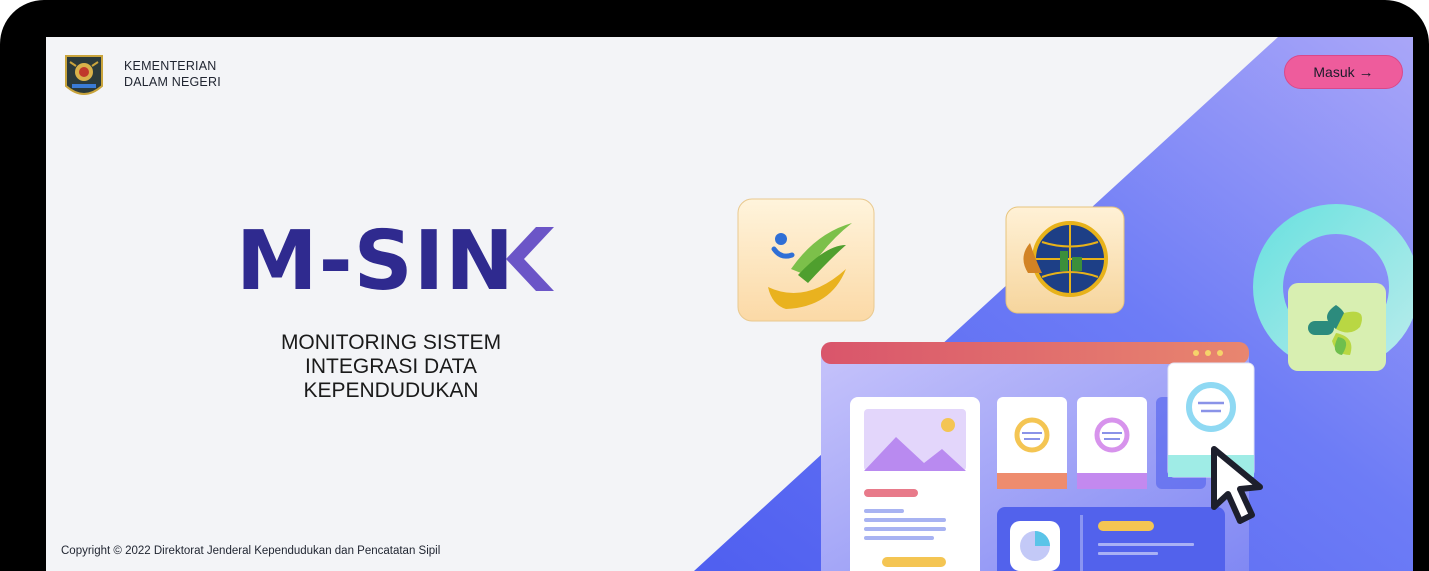  Describe the element at coordinates (806, 260) in the screenshot. I see `ministry-of-agriculture-logo` at that location.